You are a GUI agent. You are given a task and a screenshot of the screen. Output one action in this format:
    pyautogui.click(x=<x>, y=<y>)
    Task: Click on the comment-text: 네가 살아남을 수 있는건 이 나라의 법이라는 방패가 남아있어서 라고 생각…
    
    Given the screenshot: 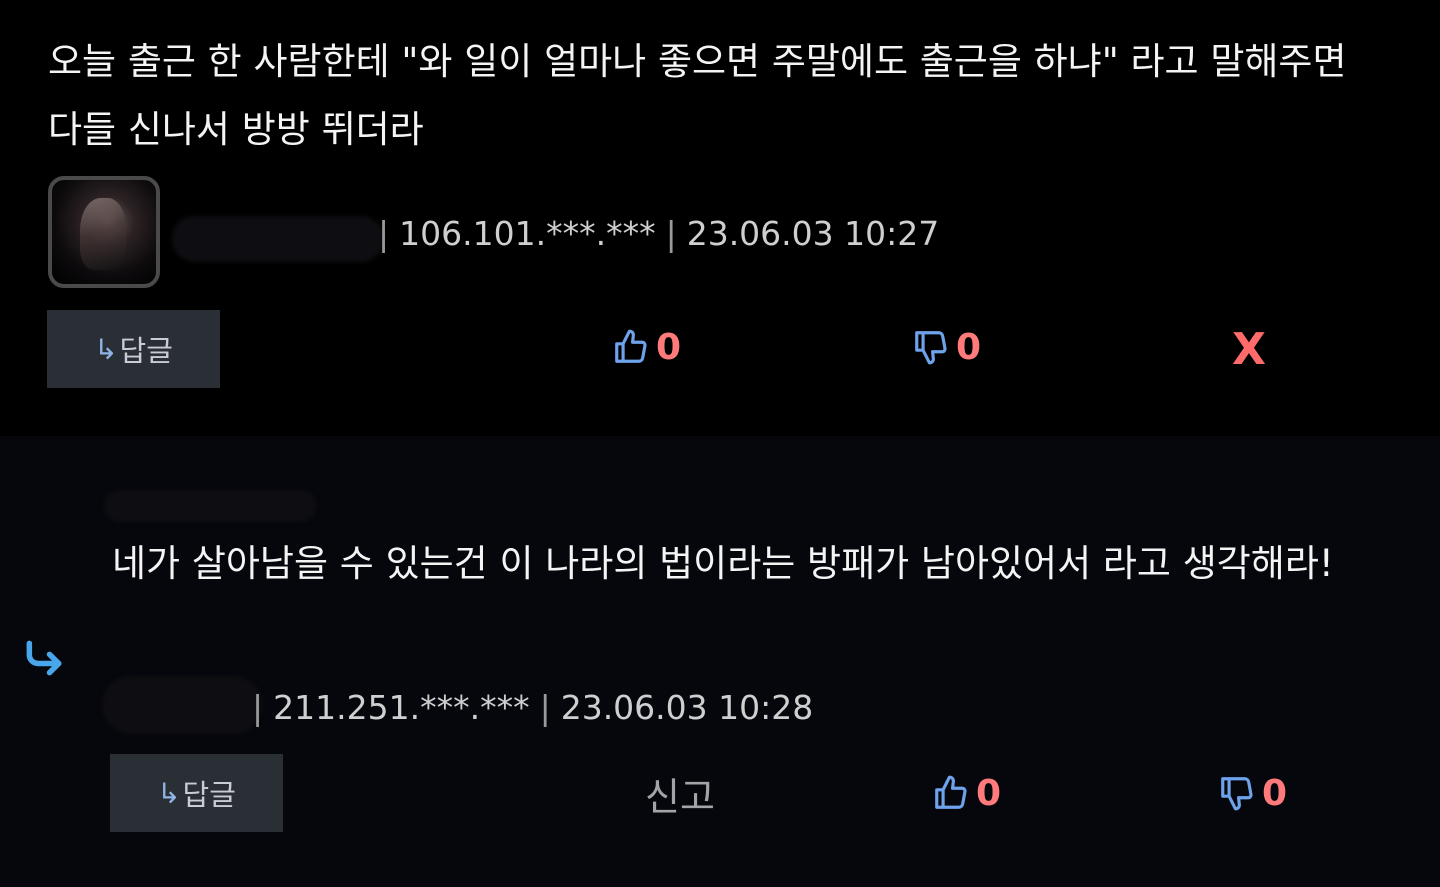 What is the action you would take?
    pyautogui.click(x=723, y=563)
    